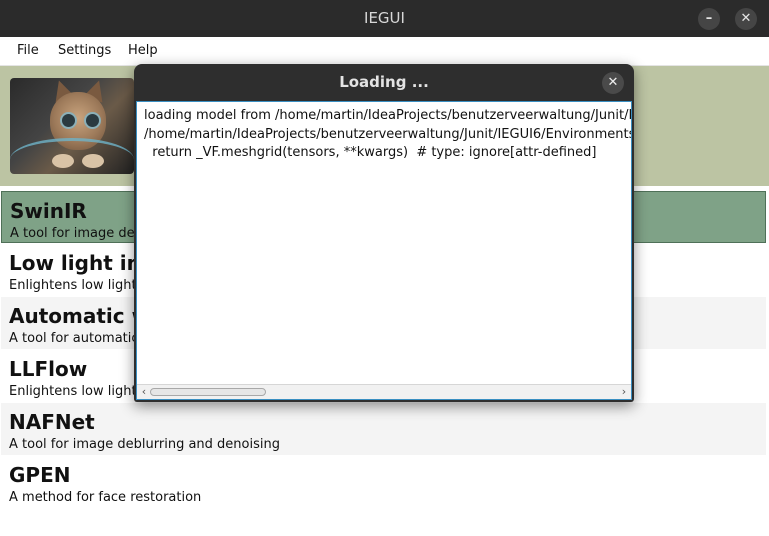 The width and height of the screenshot is (769, 536). Describe the element at coordinates (105, 497) in the screenshot. I see `tool-description: A method for face restoration` at that location.